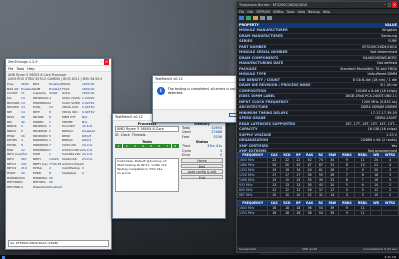 Image resolution: width=399 pixels, height=259 pixels. I want to click on clock-label: Clock, so click(125, 135).